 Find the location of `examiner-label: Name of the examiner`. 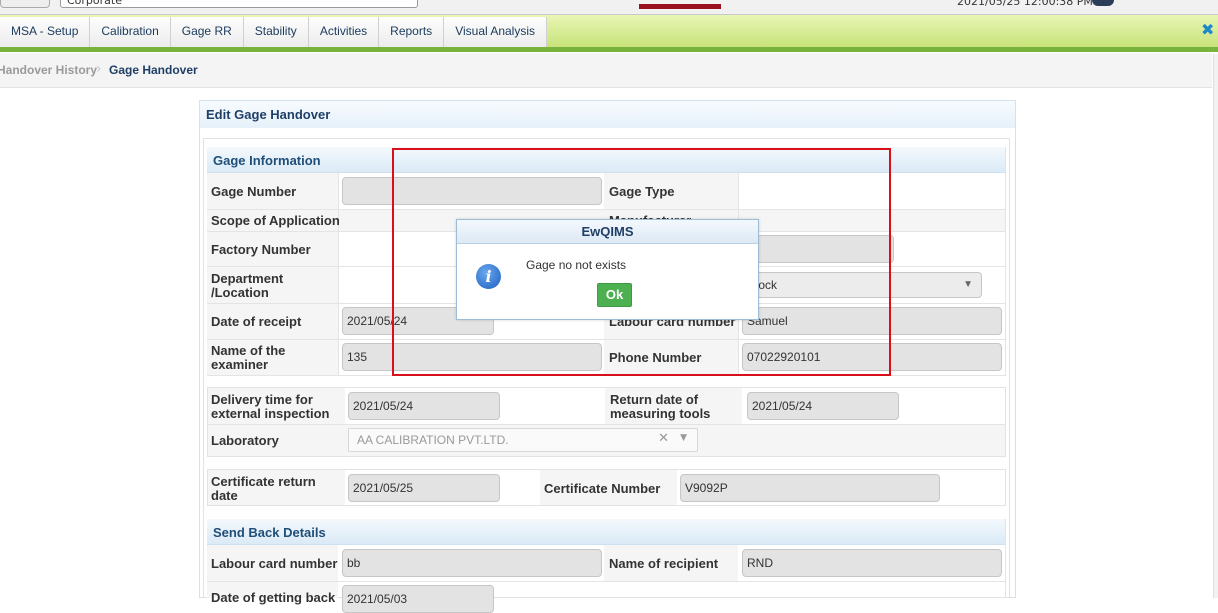

examiner-label: Name of the examiner is located at coordinates (248, 357).